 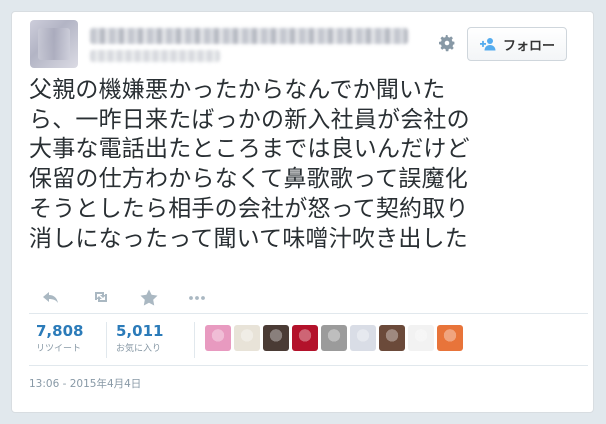 What do you see at coordinates (85, 383) in the screenshot?
I see `tweet-timestamp: 13:06 - 2015年4月4日` at bounding box center [85, 383].